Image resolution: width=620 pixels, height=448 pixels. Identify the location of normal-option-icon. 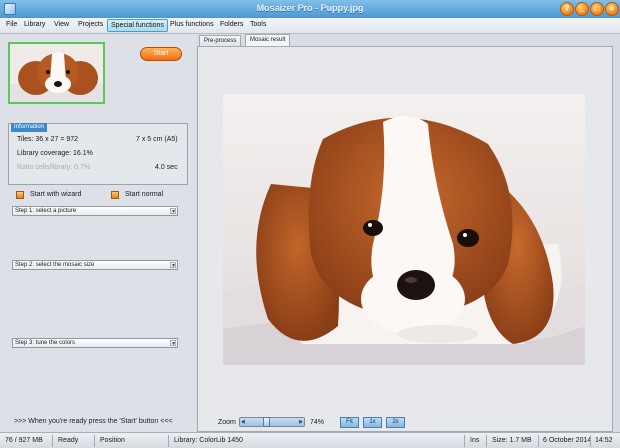
(115, 195).